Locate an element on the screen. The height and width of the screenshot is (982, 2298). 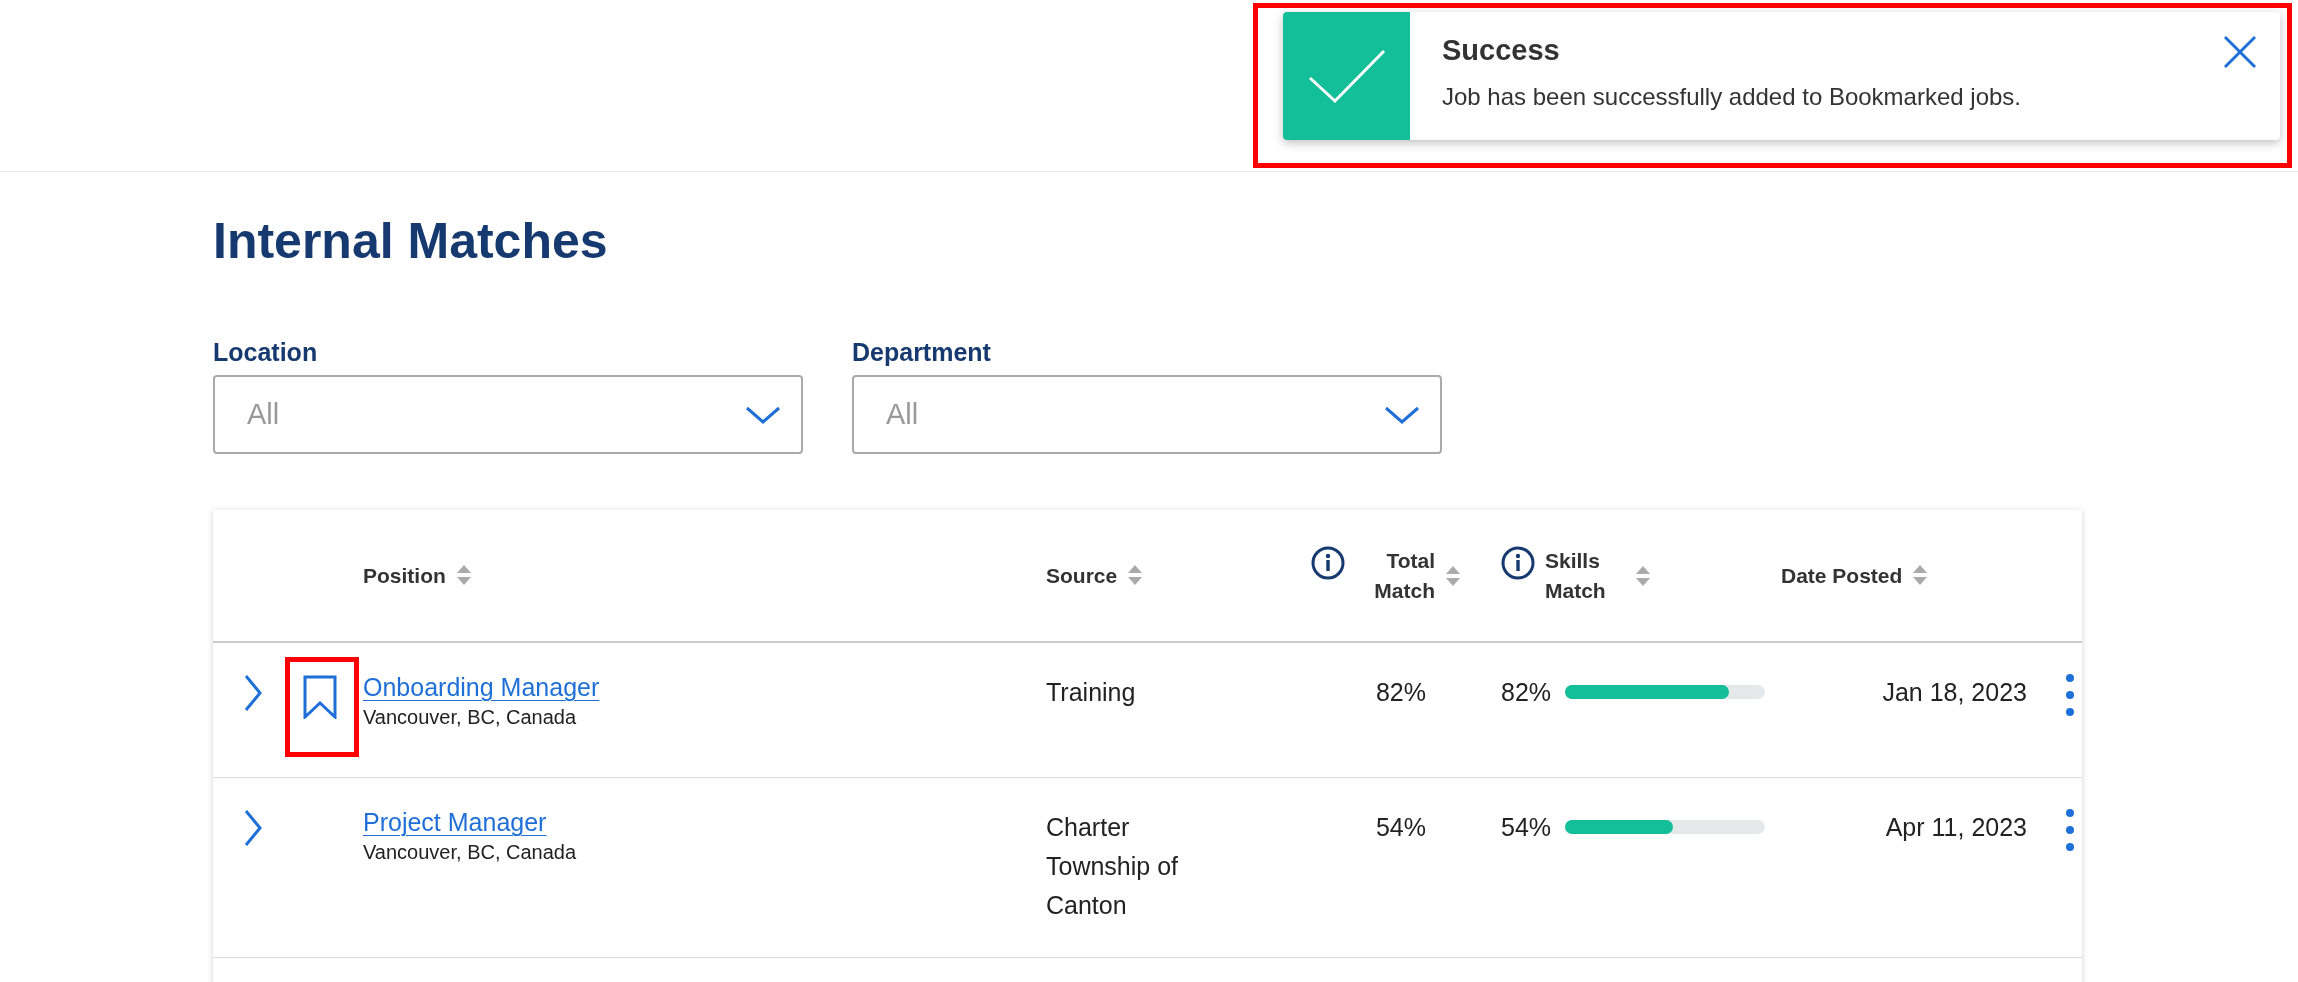
toast-title: Success is located at coordinates (1501, 50).